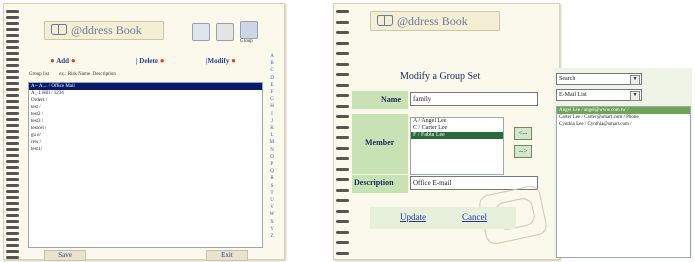 This screenshot has height=262, width=695. Describe the element at coordinates (145, 107) in the screenshot. I see `list-item: test /` at that location.